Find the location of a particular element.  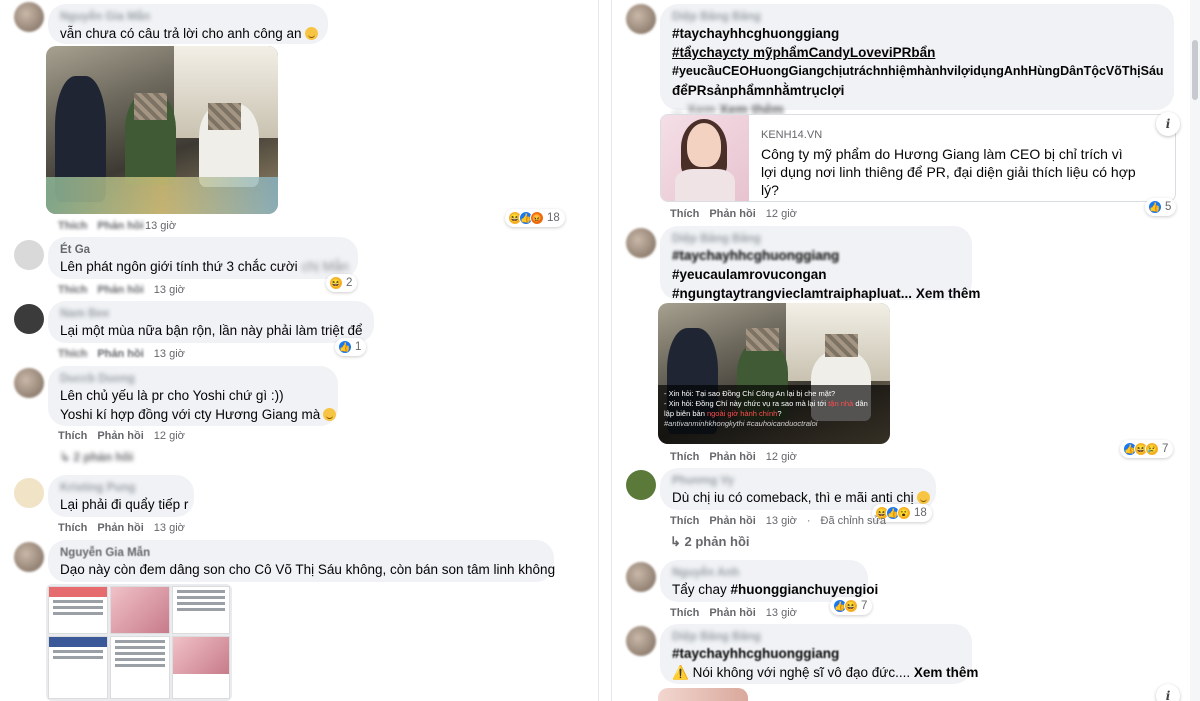

reaction-summary: 👍 5 is located at coordinates (1161, 207).